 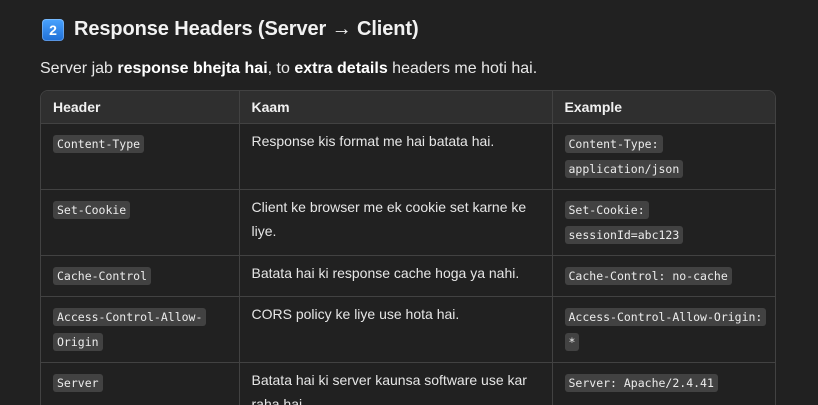 I want to click on example-code: Content-Type: application/json, so click(x=624, y=156).